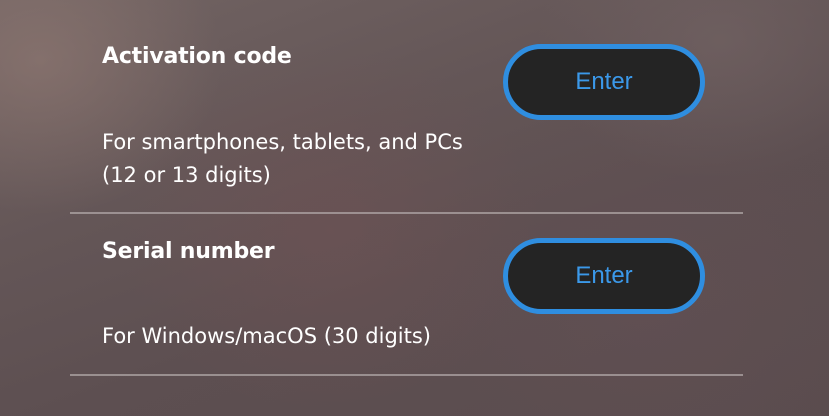  I want to click on activation-code-description-line2: (12 or 13 digits), so click(186, 175).